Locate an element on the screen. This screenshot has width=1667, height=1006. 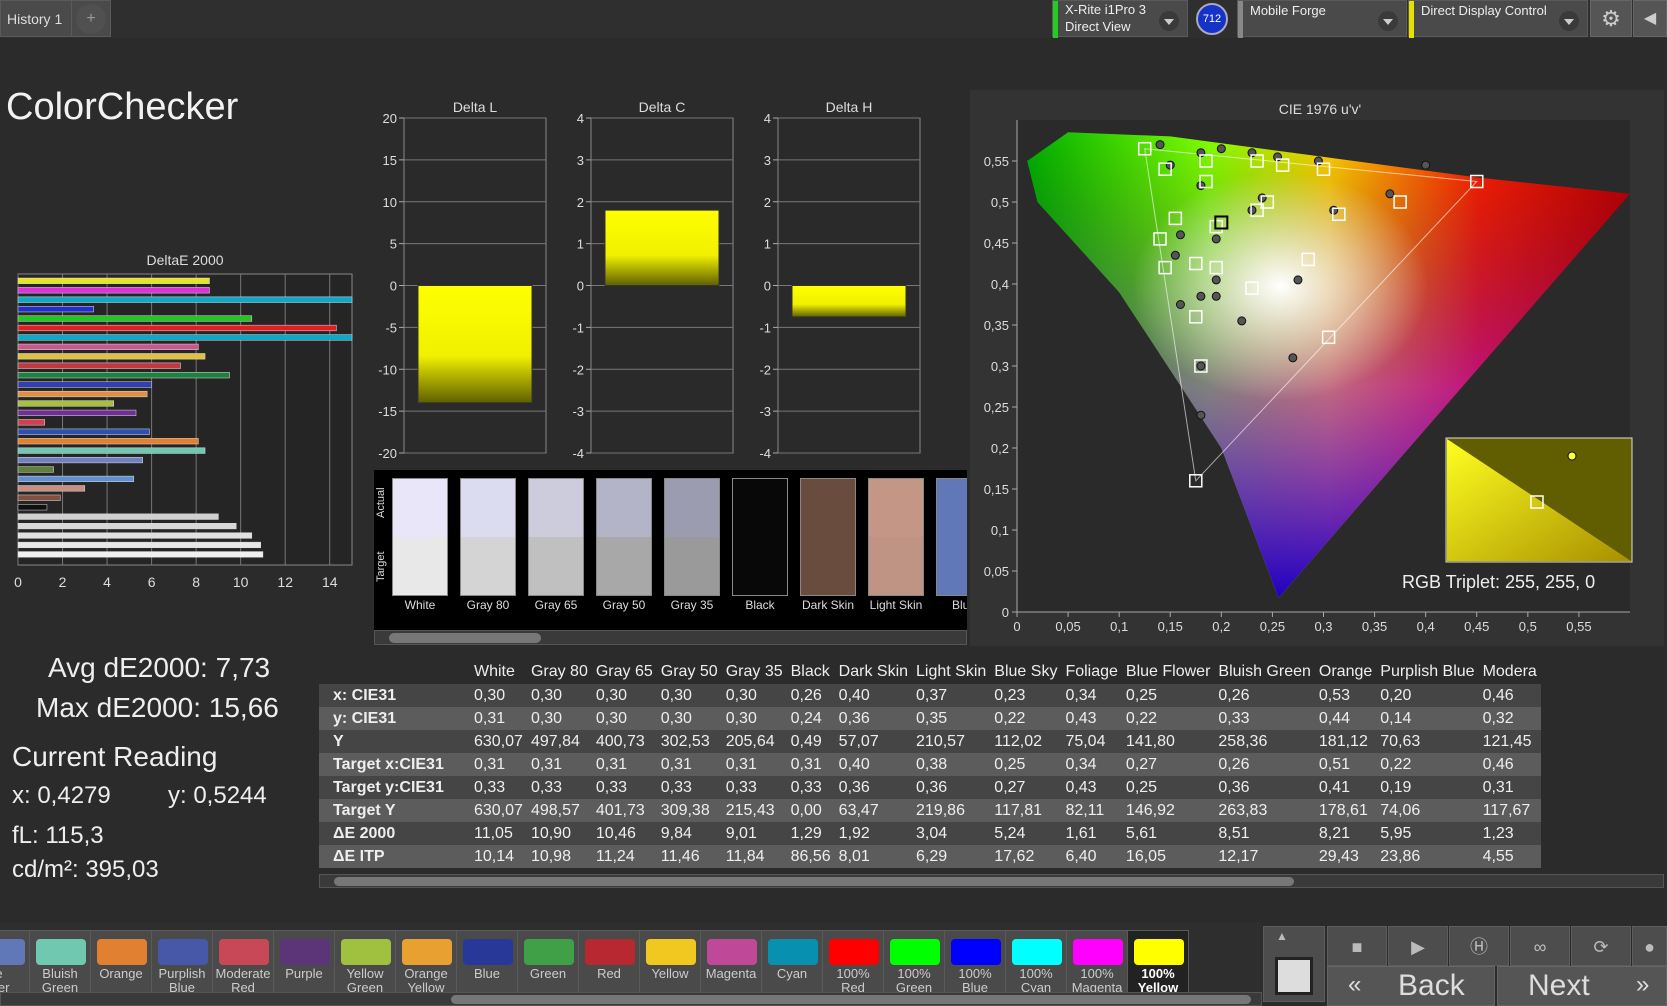
delta-tick-label: 3 is located at coordinates (767, 160).